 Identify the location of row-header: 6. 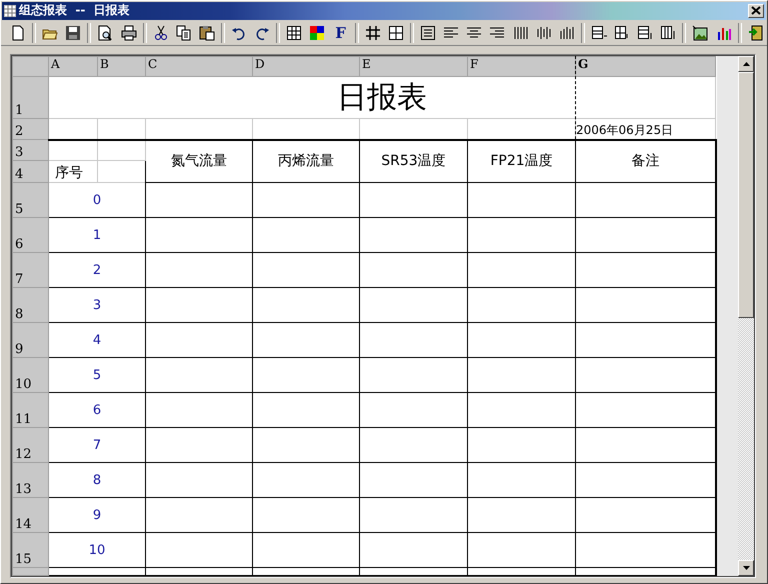
(30, 235).